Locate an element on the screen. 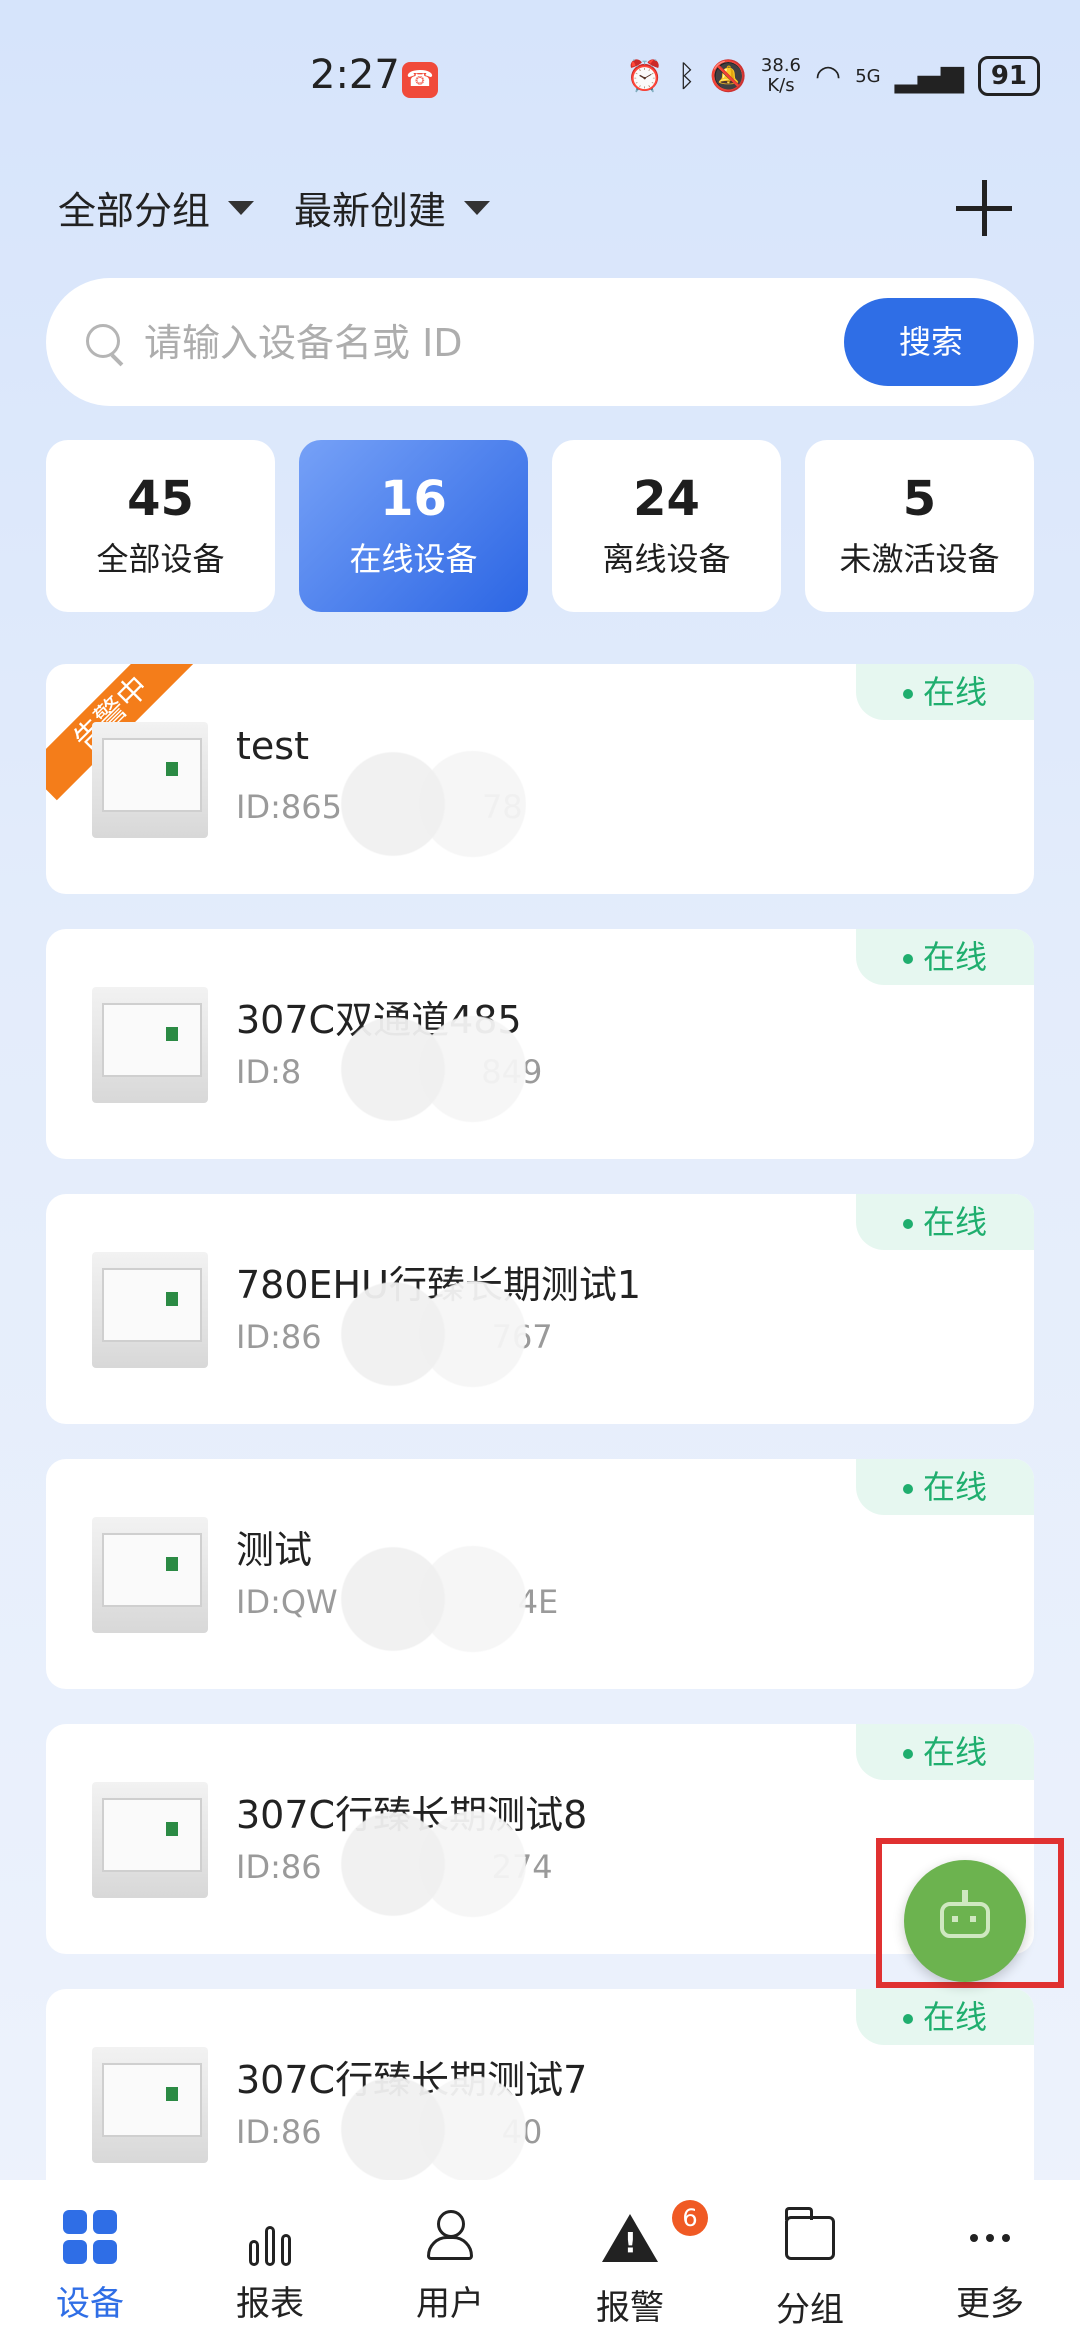  status-icons: ⏰ ᛒ 🔕 38.6 K/s ◠ 5G ▂▄▆ 91 is located at coordinates (833, 76).